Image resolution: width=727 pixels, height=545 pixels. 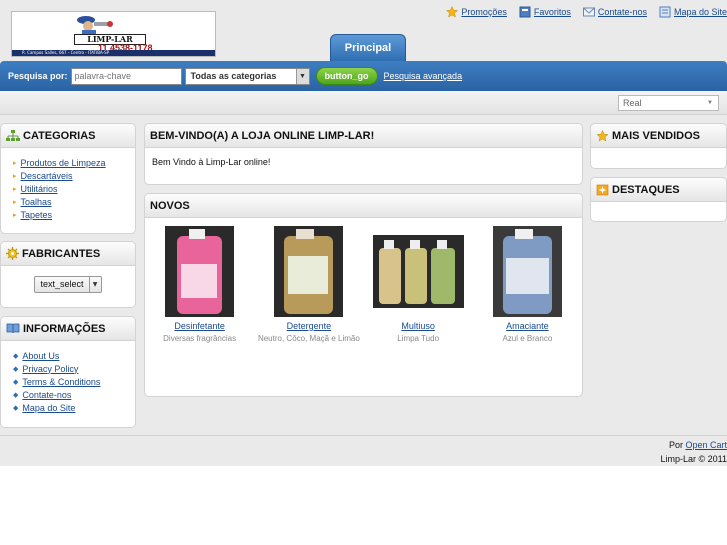 I want to click on category-link: Descartáveis, so click(x=47, y=176).